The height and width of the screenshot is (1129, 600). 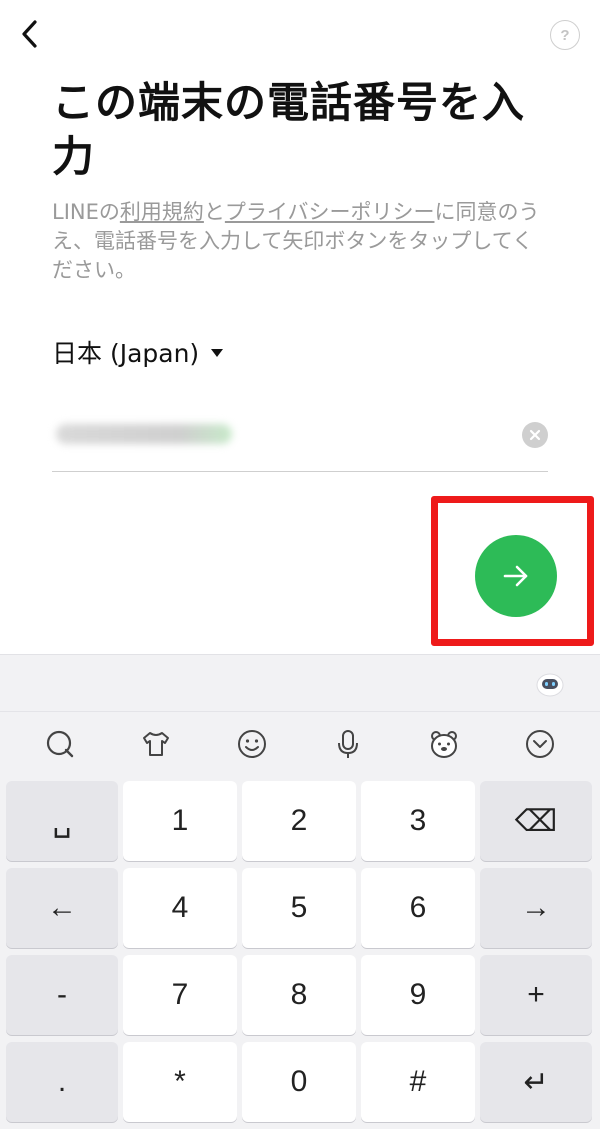 What do you see at coordinates (62, 908) in the screenshot?
I see `key-left: ←` at bounding box center [62, 908].